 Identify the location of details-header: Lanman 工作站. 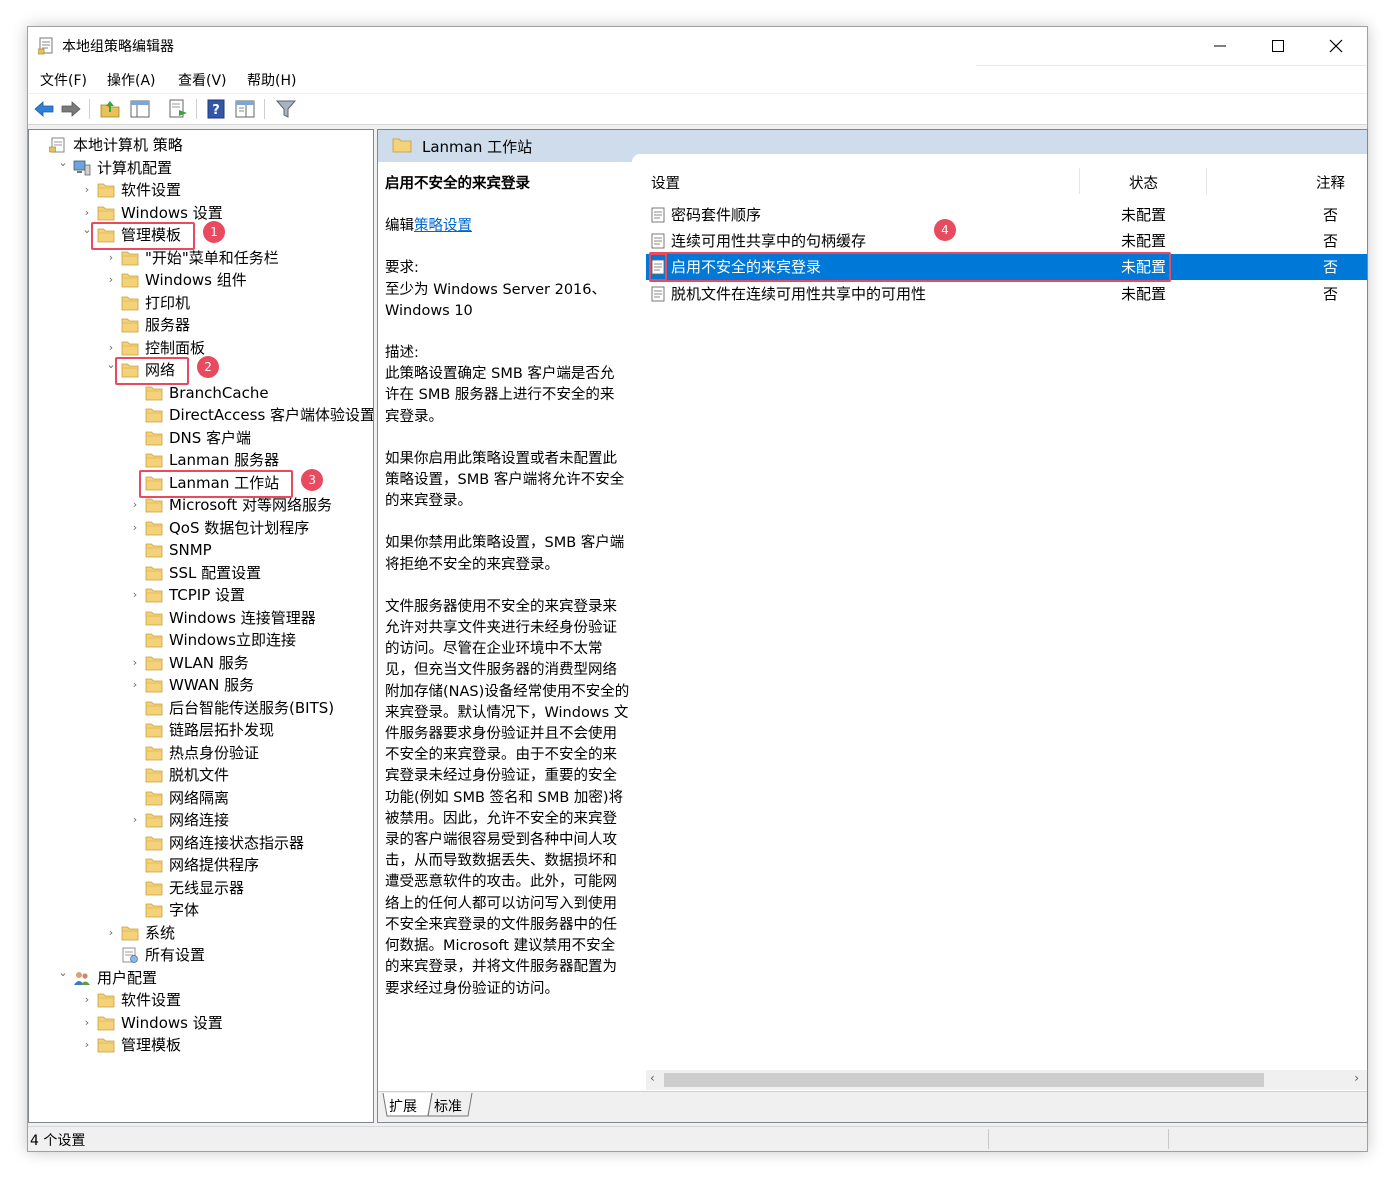
(872, 146).